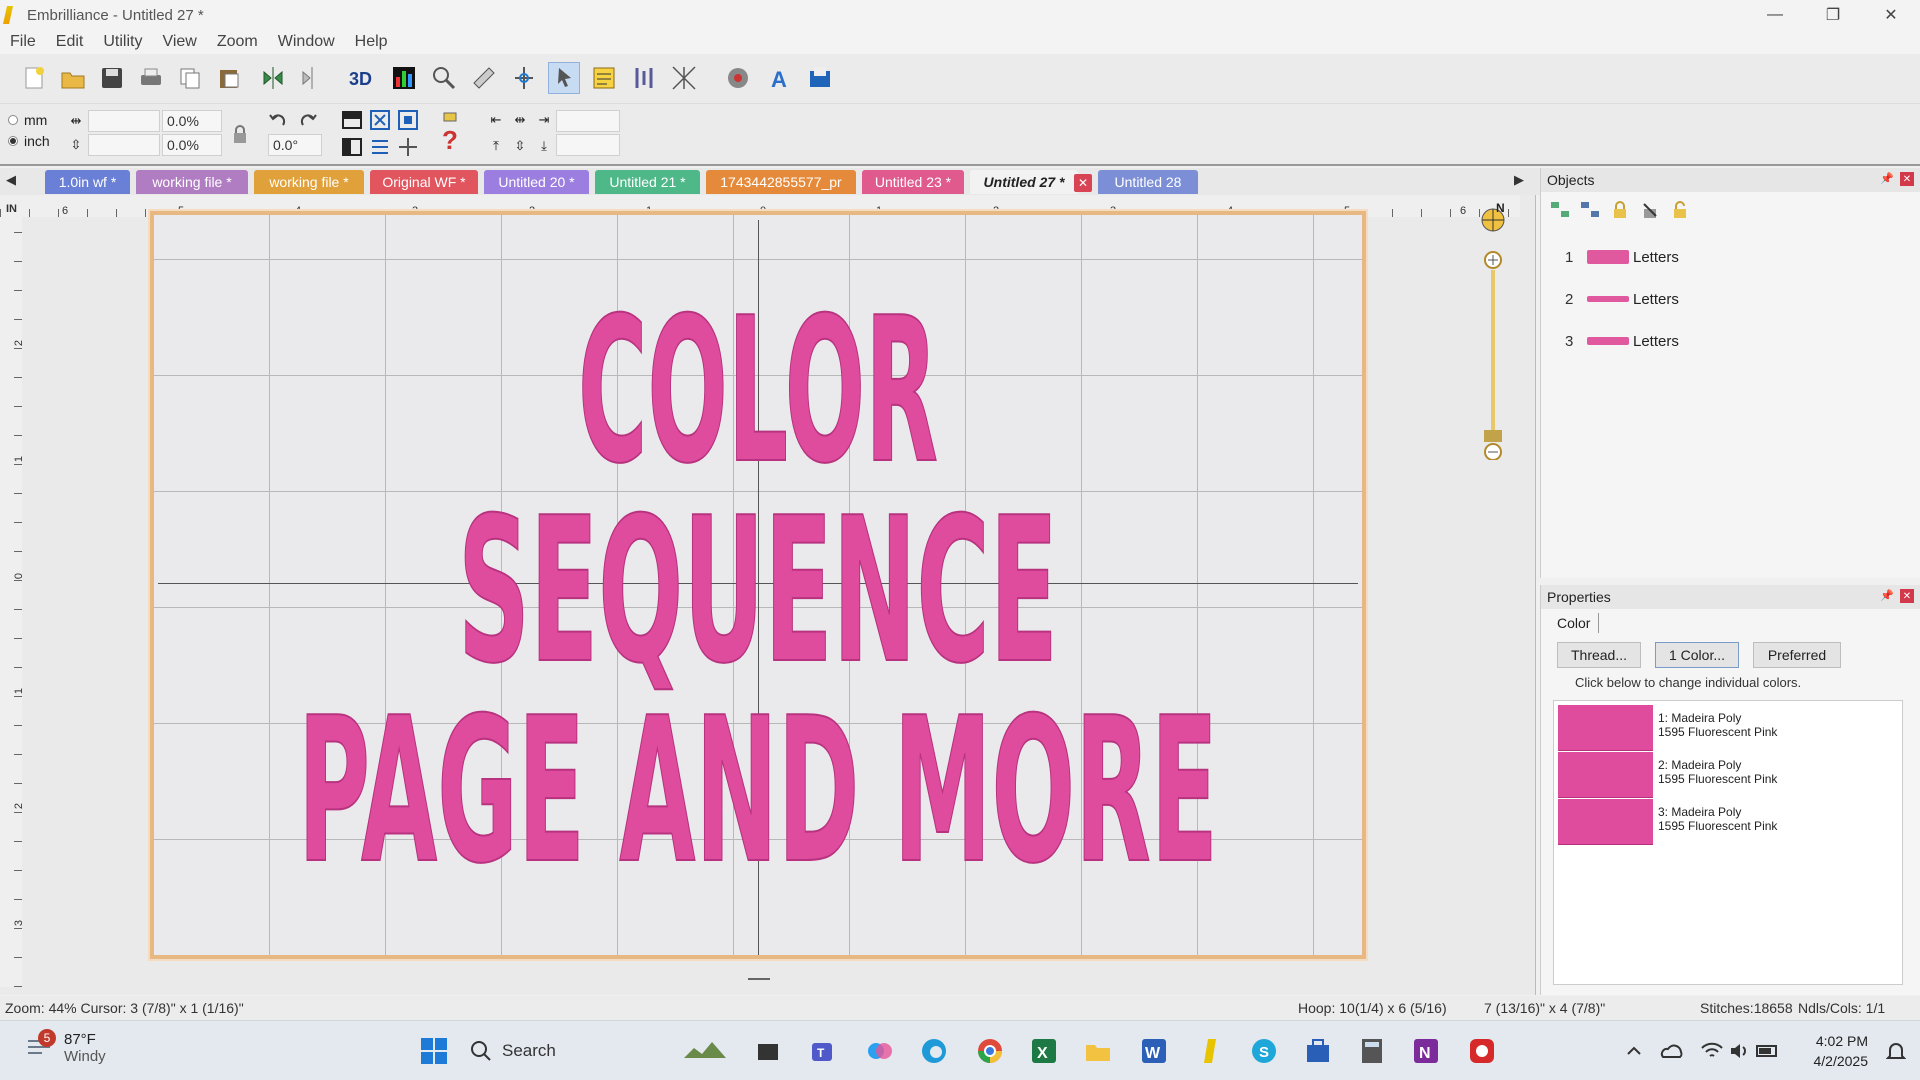 The width and height of the screenshot is (1920, 1080). I want to click on spacing-v-input, so click(588, 145).